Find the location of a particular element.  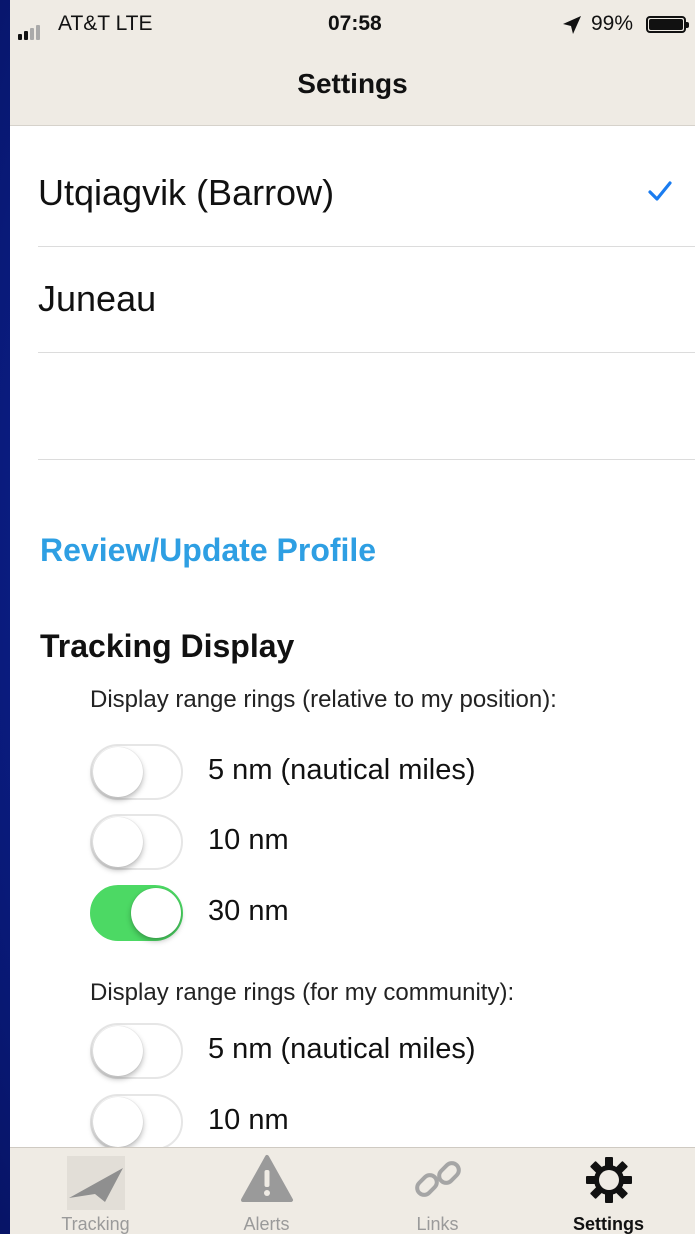

tab-tracking: Tracking is located at coordinates (95, 1191).